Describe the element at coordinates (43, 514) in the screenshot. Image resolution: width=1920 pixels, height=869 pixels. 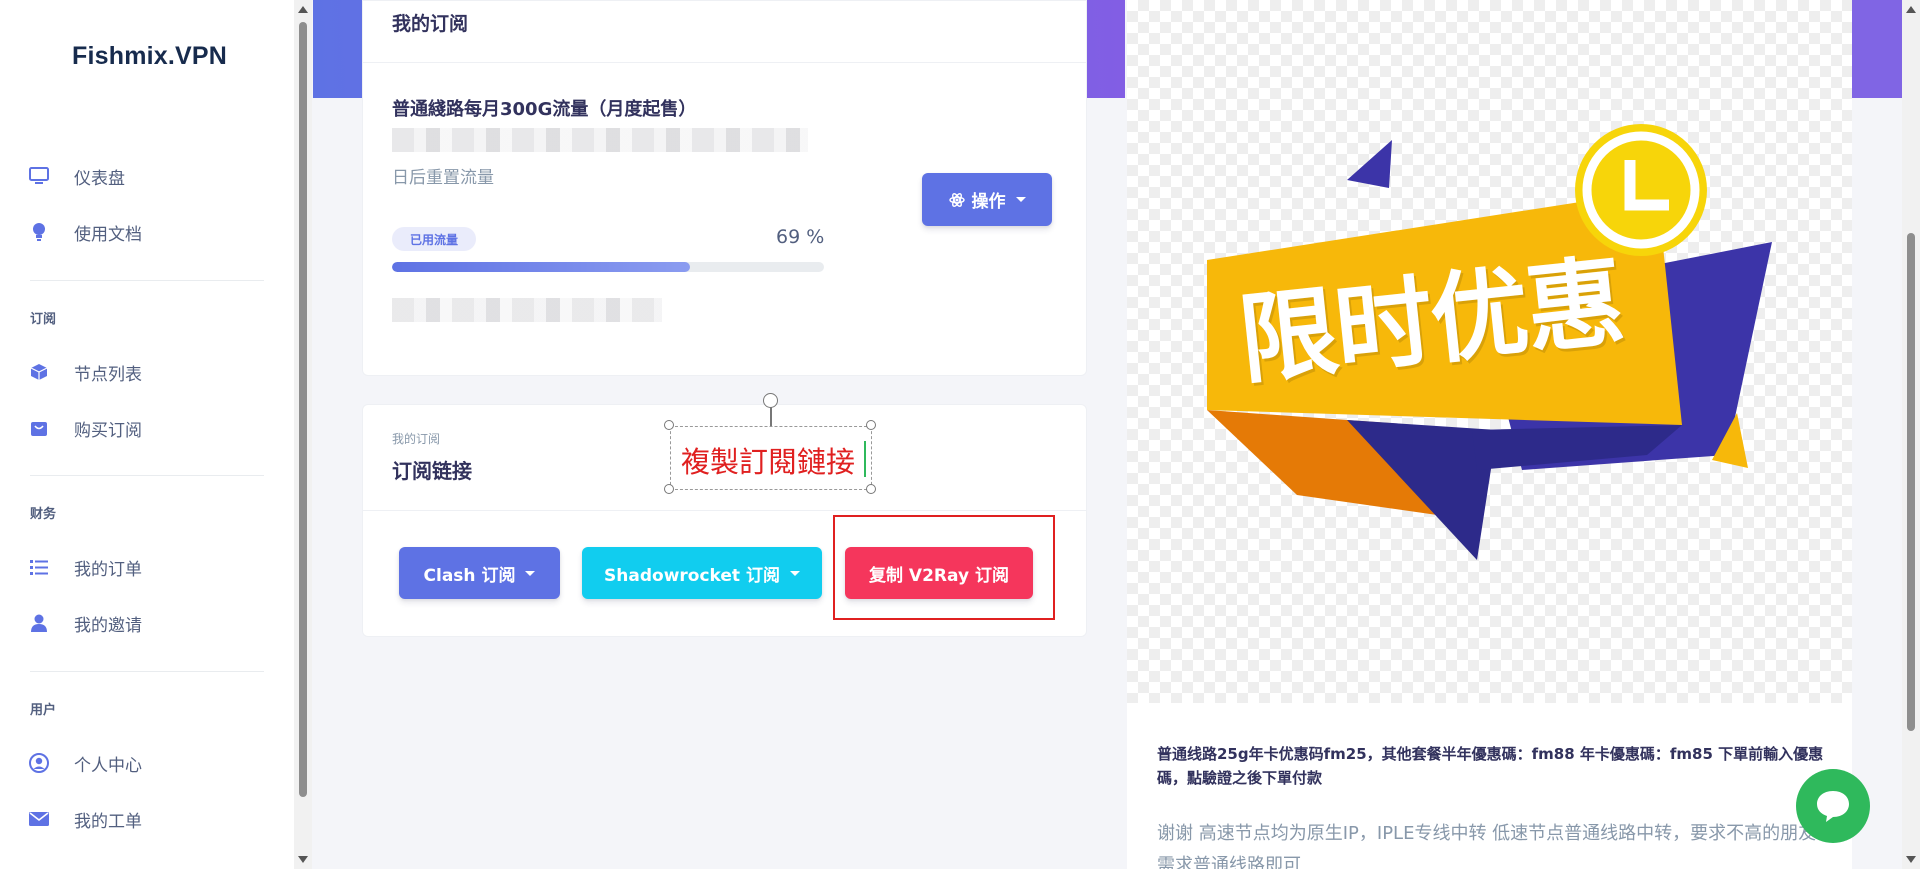
I see `nav-heading-finance: 财务` at that location.